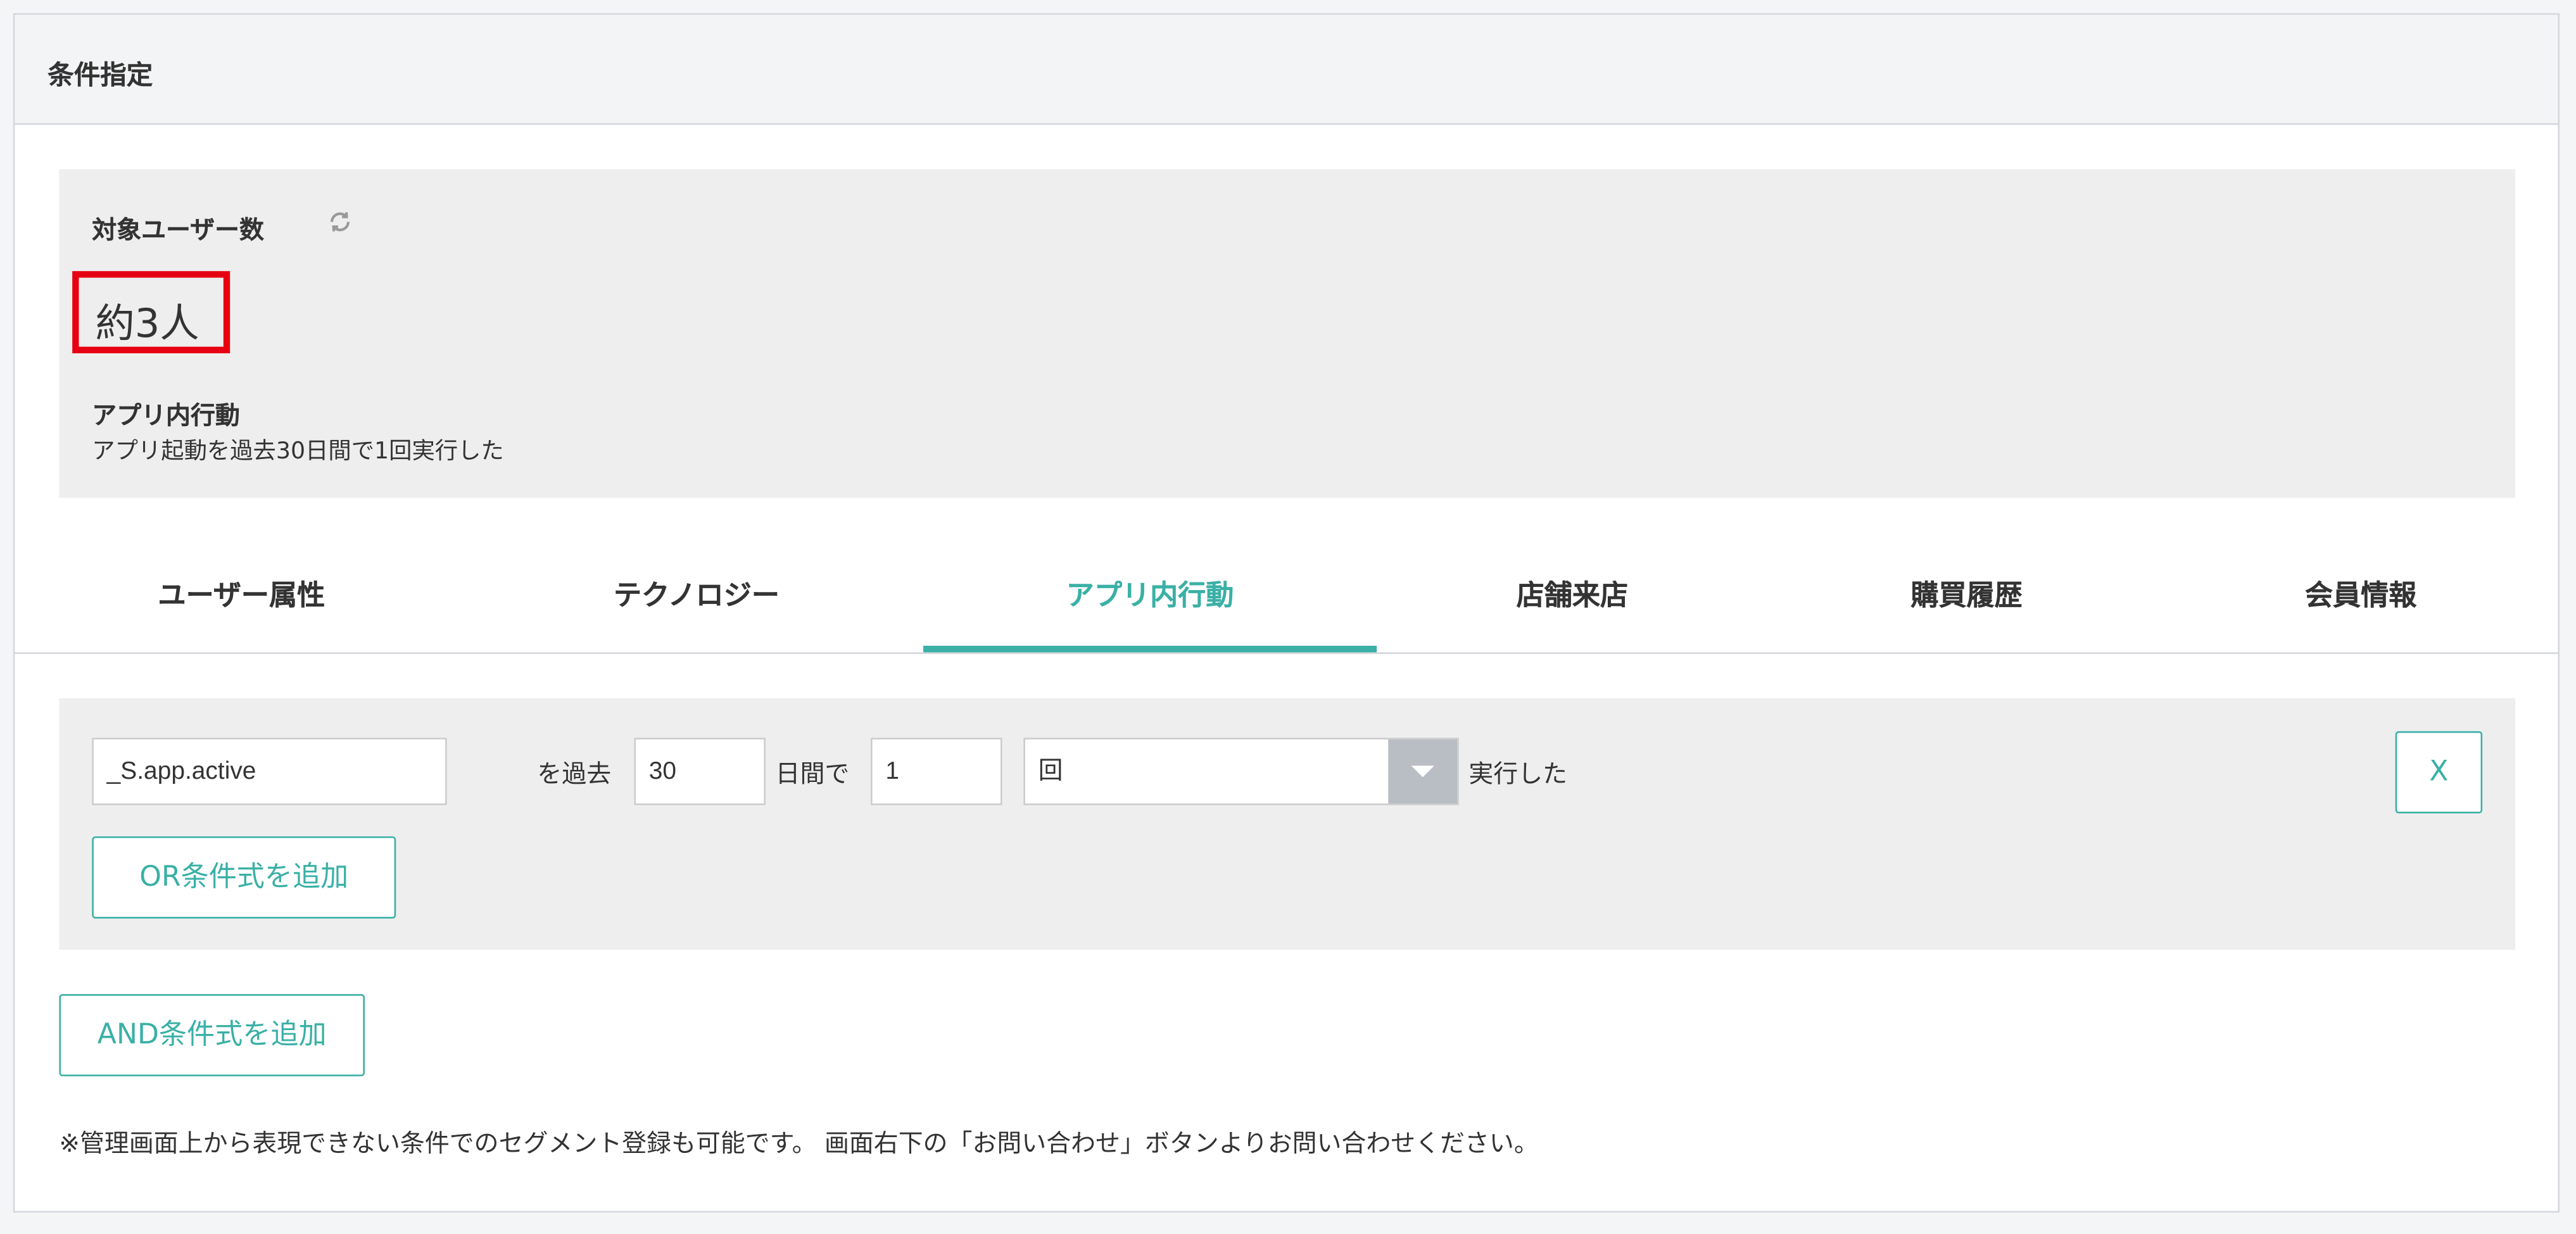 The image size is (2576, 1234). Describe the element at coordinates (298, 451) in the screenshot. I see `summary-condition-text: アプリ起動を過去30日間で1回実行した` at that location.